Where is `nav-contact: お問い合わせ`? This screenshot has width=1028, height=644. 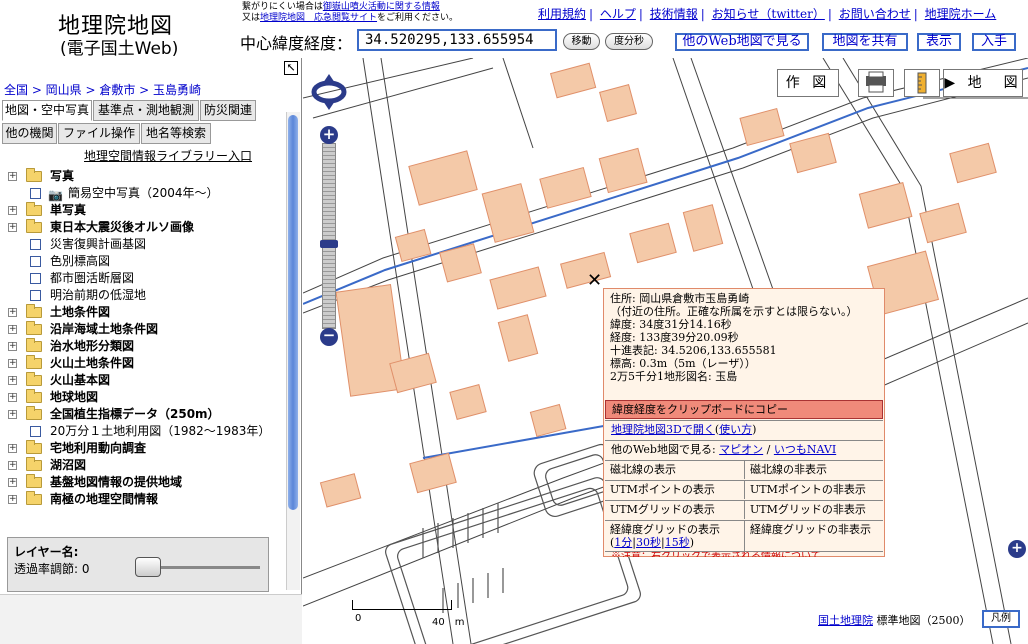 nav-contact: お問い合わせ is located at coordinates (875, 14).